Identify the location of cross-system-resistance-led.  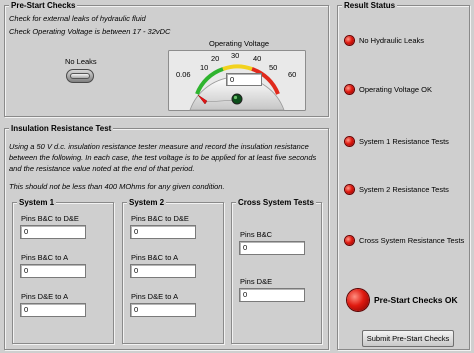
(349, 240).